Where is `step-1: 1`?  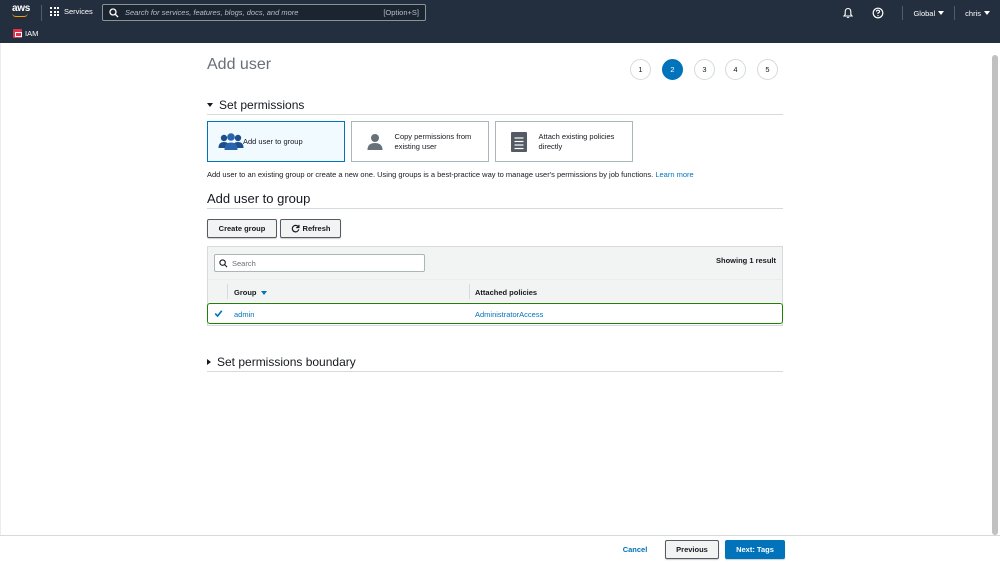
step-1: 1 is located at coordinates (640, 69).